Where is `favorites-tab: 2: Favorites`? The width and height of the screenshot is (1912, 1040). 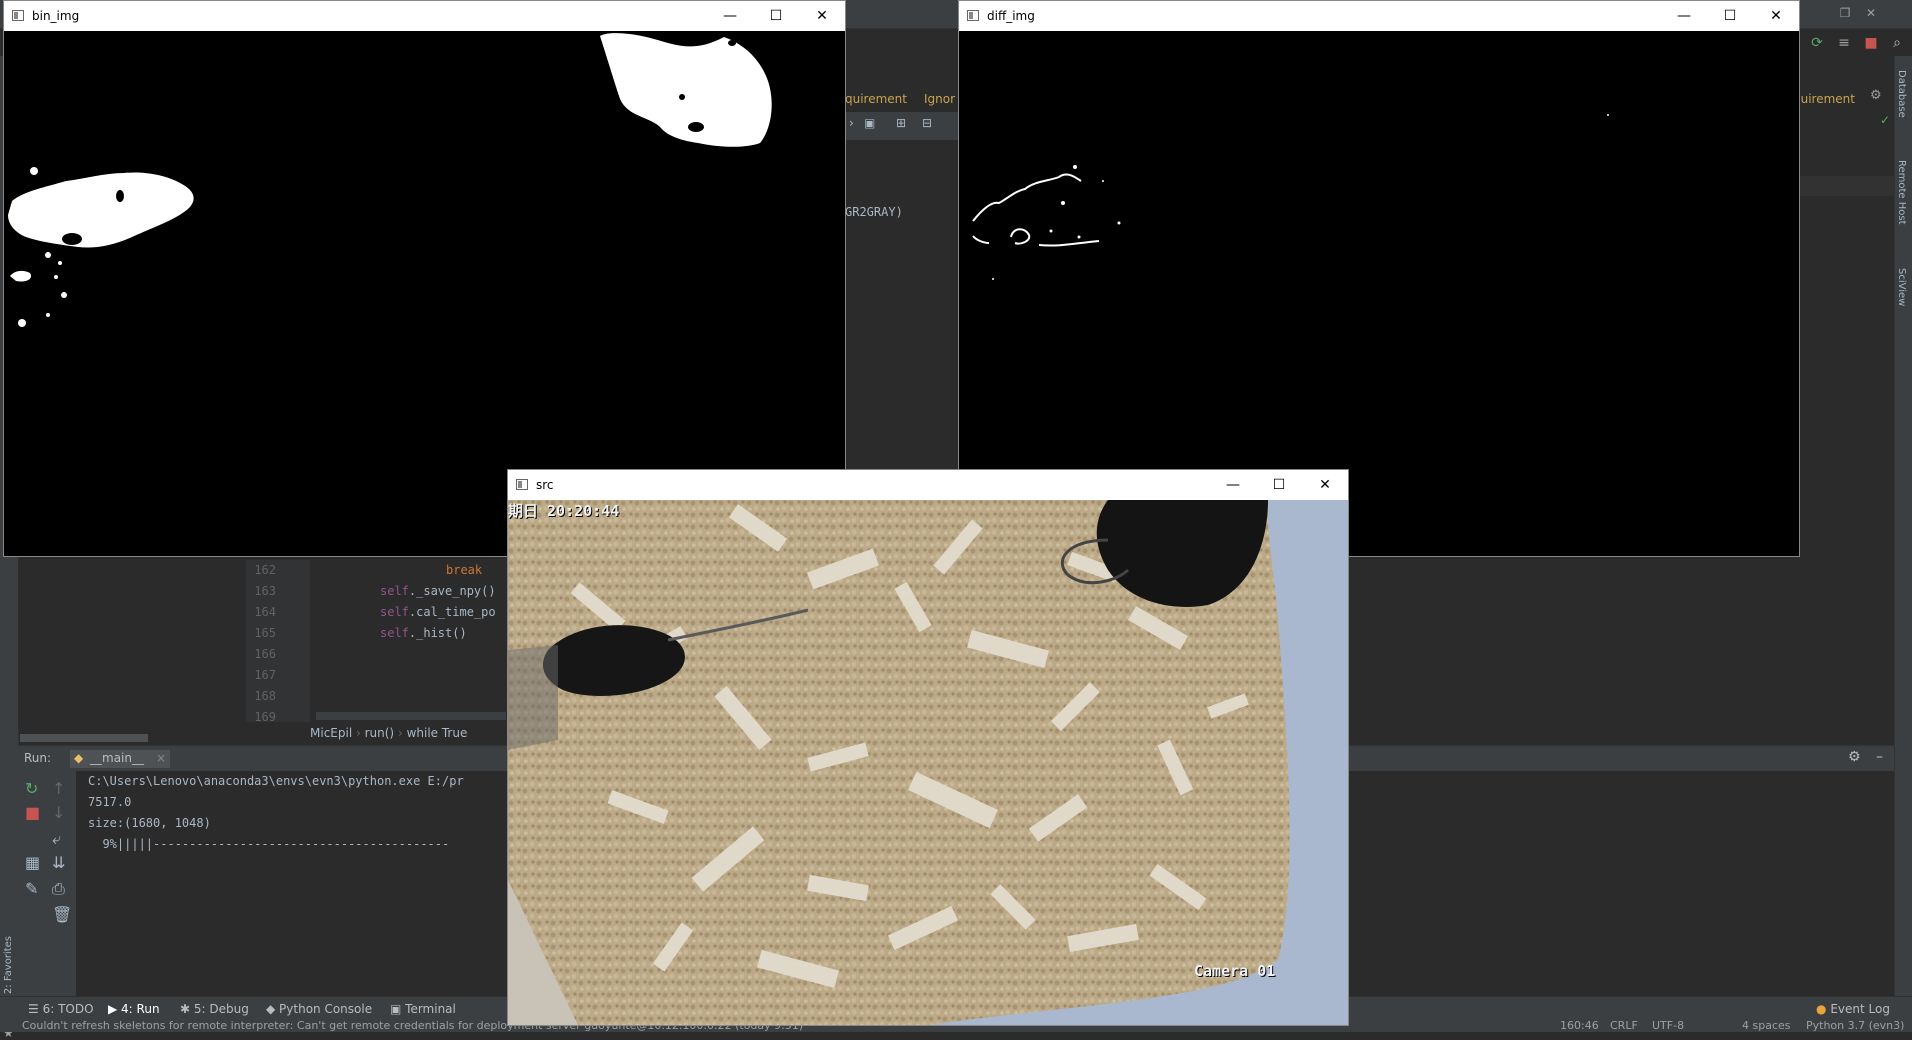
favorites-tab: 2: Favorites is located at coordinates (8, 965).